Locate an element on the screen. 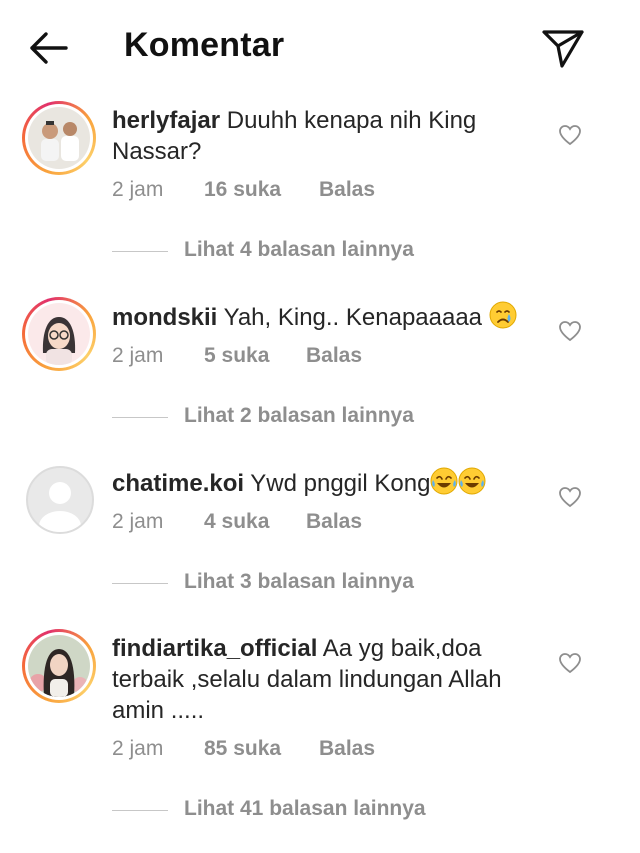  page-title: Komentar is located at coordinates (204, 45).